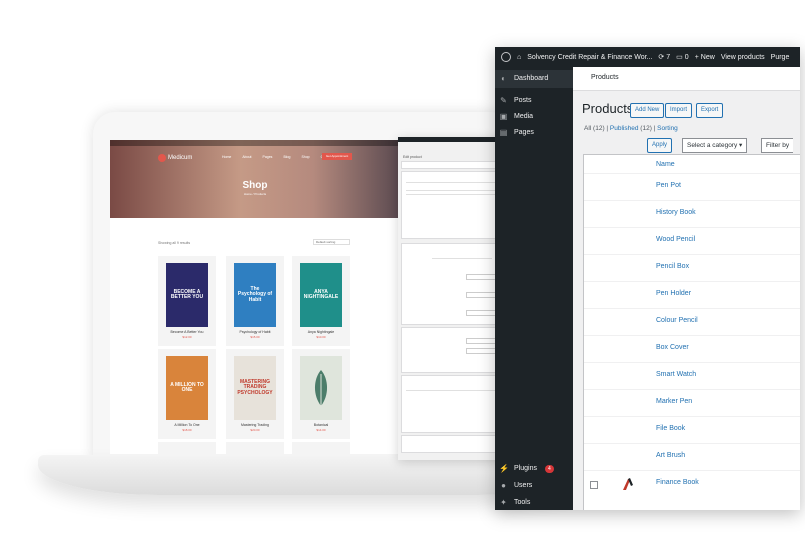 This screenshot has height=555, width=805. What do you see at coordinates (686, 57) in the screenshot?
I see `comment-count: 0` at bounding box center [686, 57].